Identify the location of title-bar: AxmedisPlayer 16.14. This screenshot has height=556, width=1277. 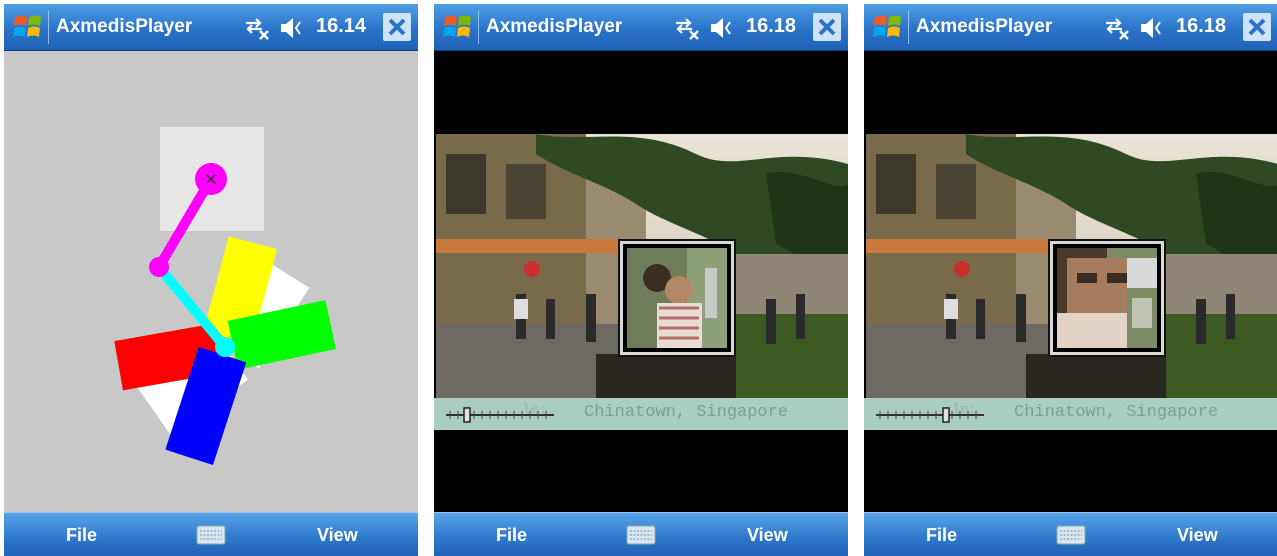
(211, 27).